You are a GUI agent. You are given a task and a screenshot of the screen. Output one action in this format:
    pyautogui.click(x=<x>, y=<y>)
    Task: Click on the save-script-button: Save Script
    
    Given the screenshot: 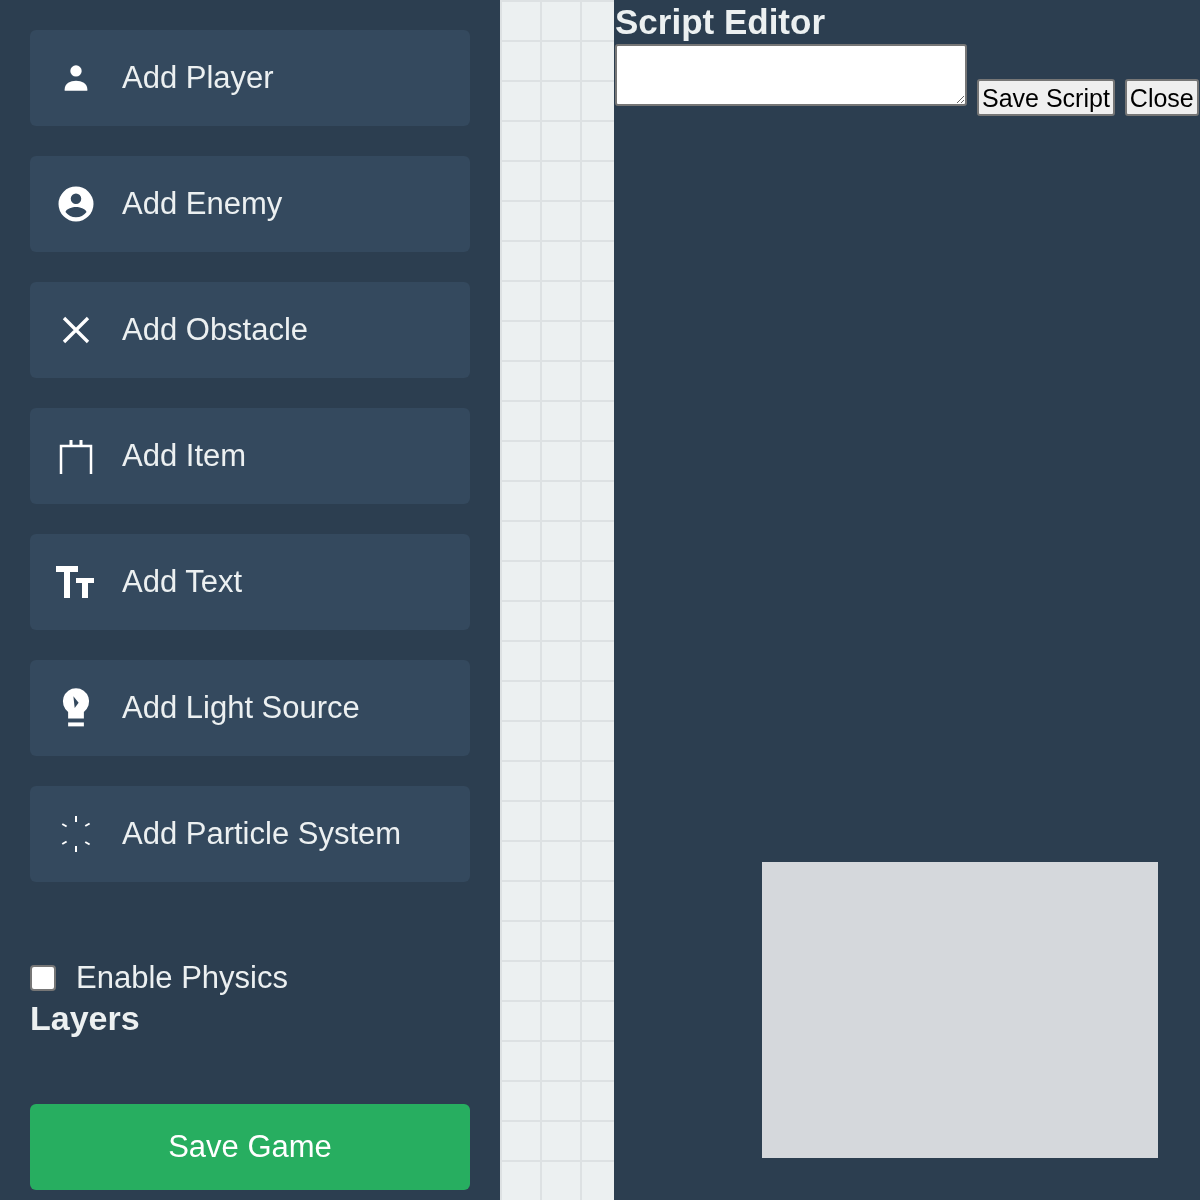 What is the action you would take?
    pyautogui.click(x=1046, y=97)
    